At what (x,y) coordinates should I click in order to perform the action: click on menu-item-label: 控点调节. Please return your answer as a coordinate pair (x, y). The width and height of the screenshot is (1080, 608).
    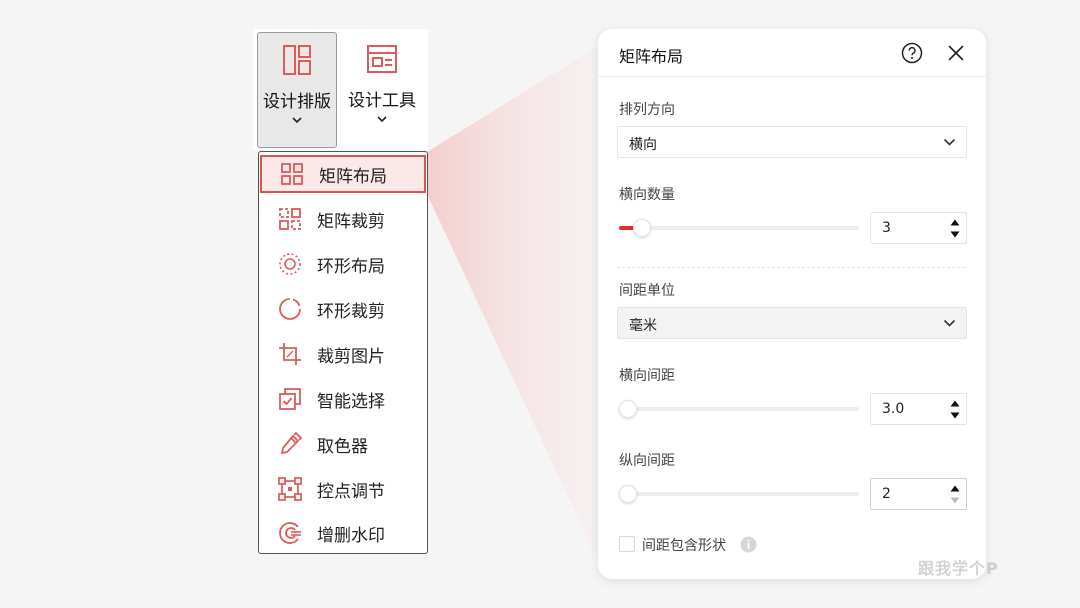
    Looking at the image, I should click on (351, 491).